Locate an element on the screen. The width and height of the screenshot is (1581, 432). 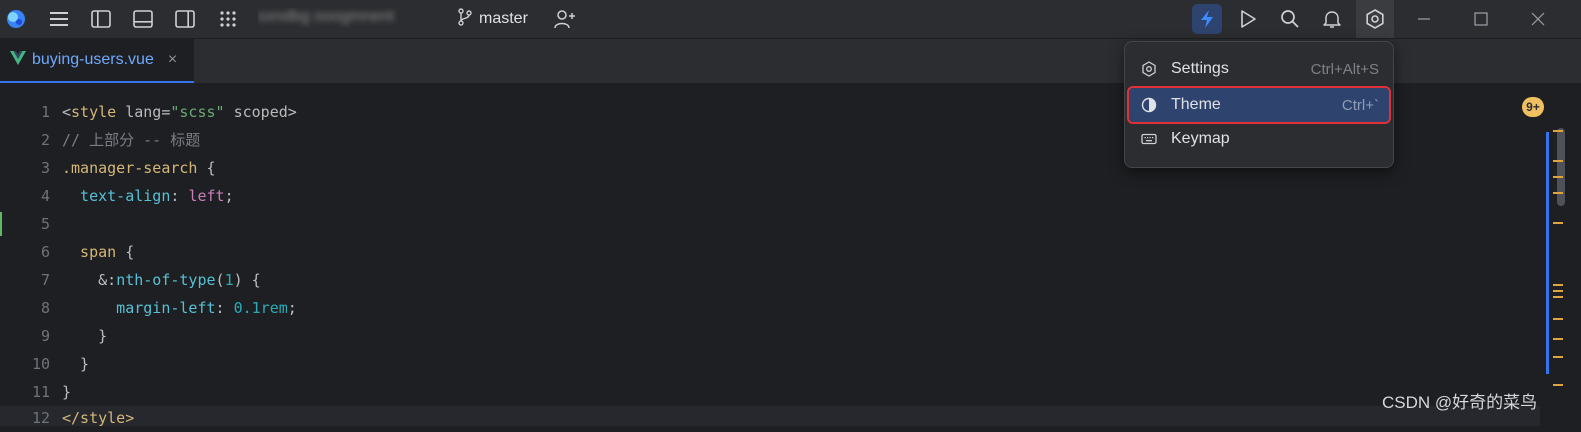
git-branch-icon is located at coordinates (465, 19).